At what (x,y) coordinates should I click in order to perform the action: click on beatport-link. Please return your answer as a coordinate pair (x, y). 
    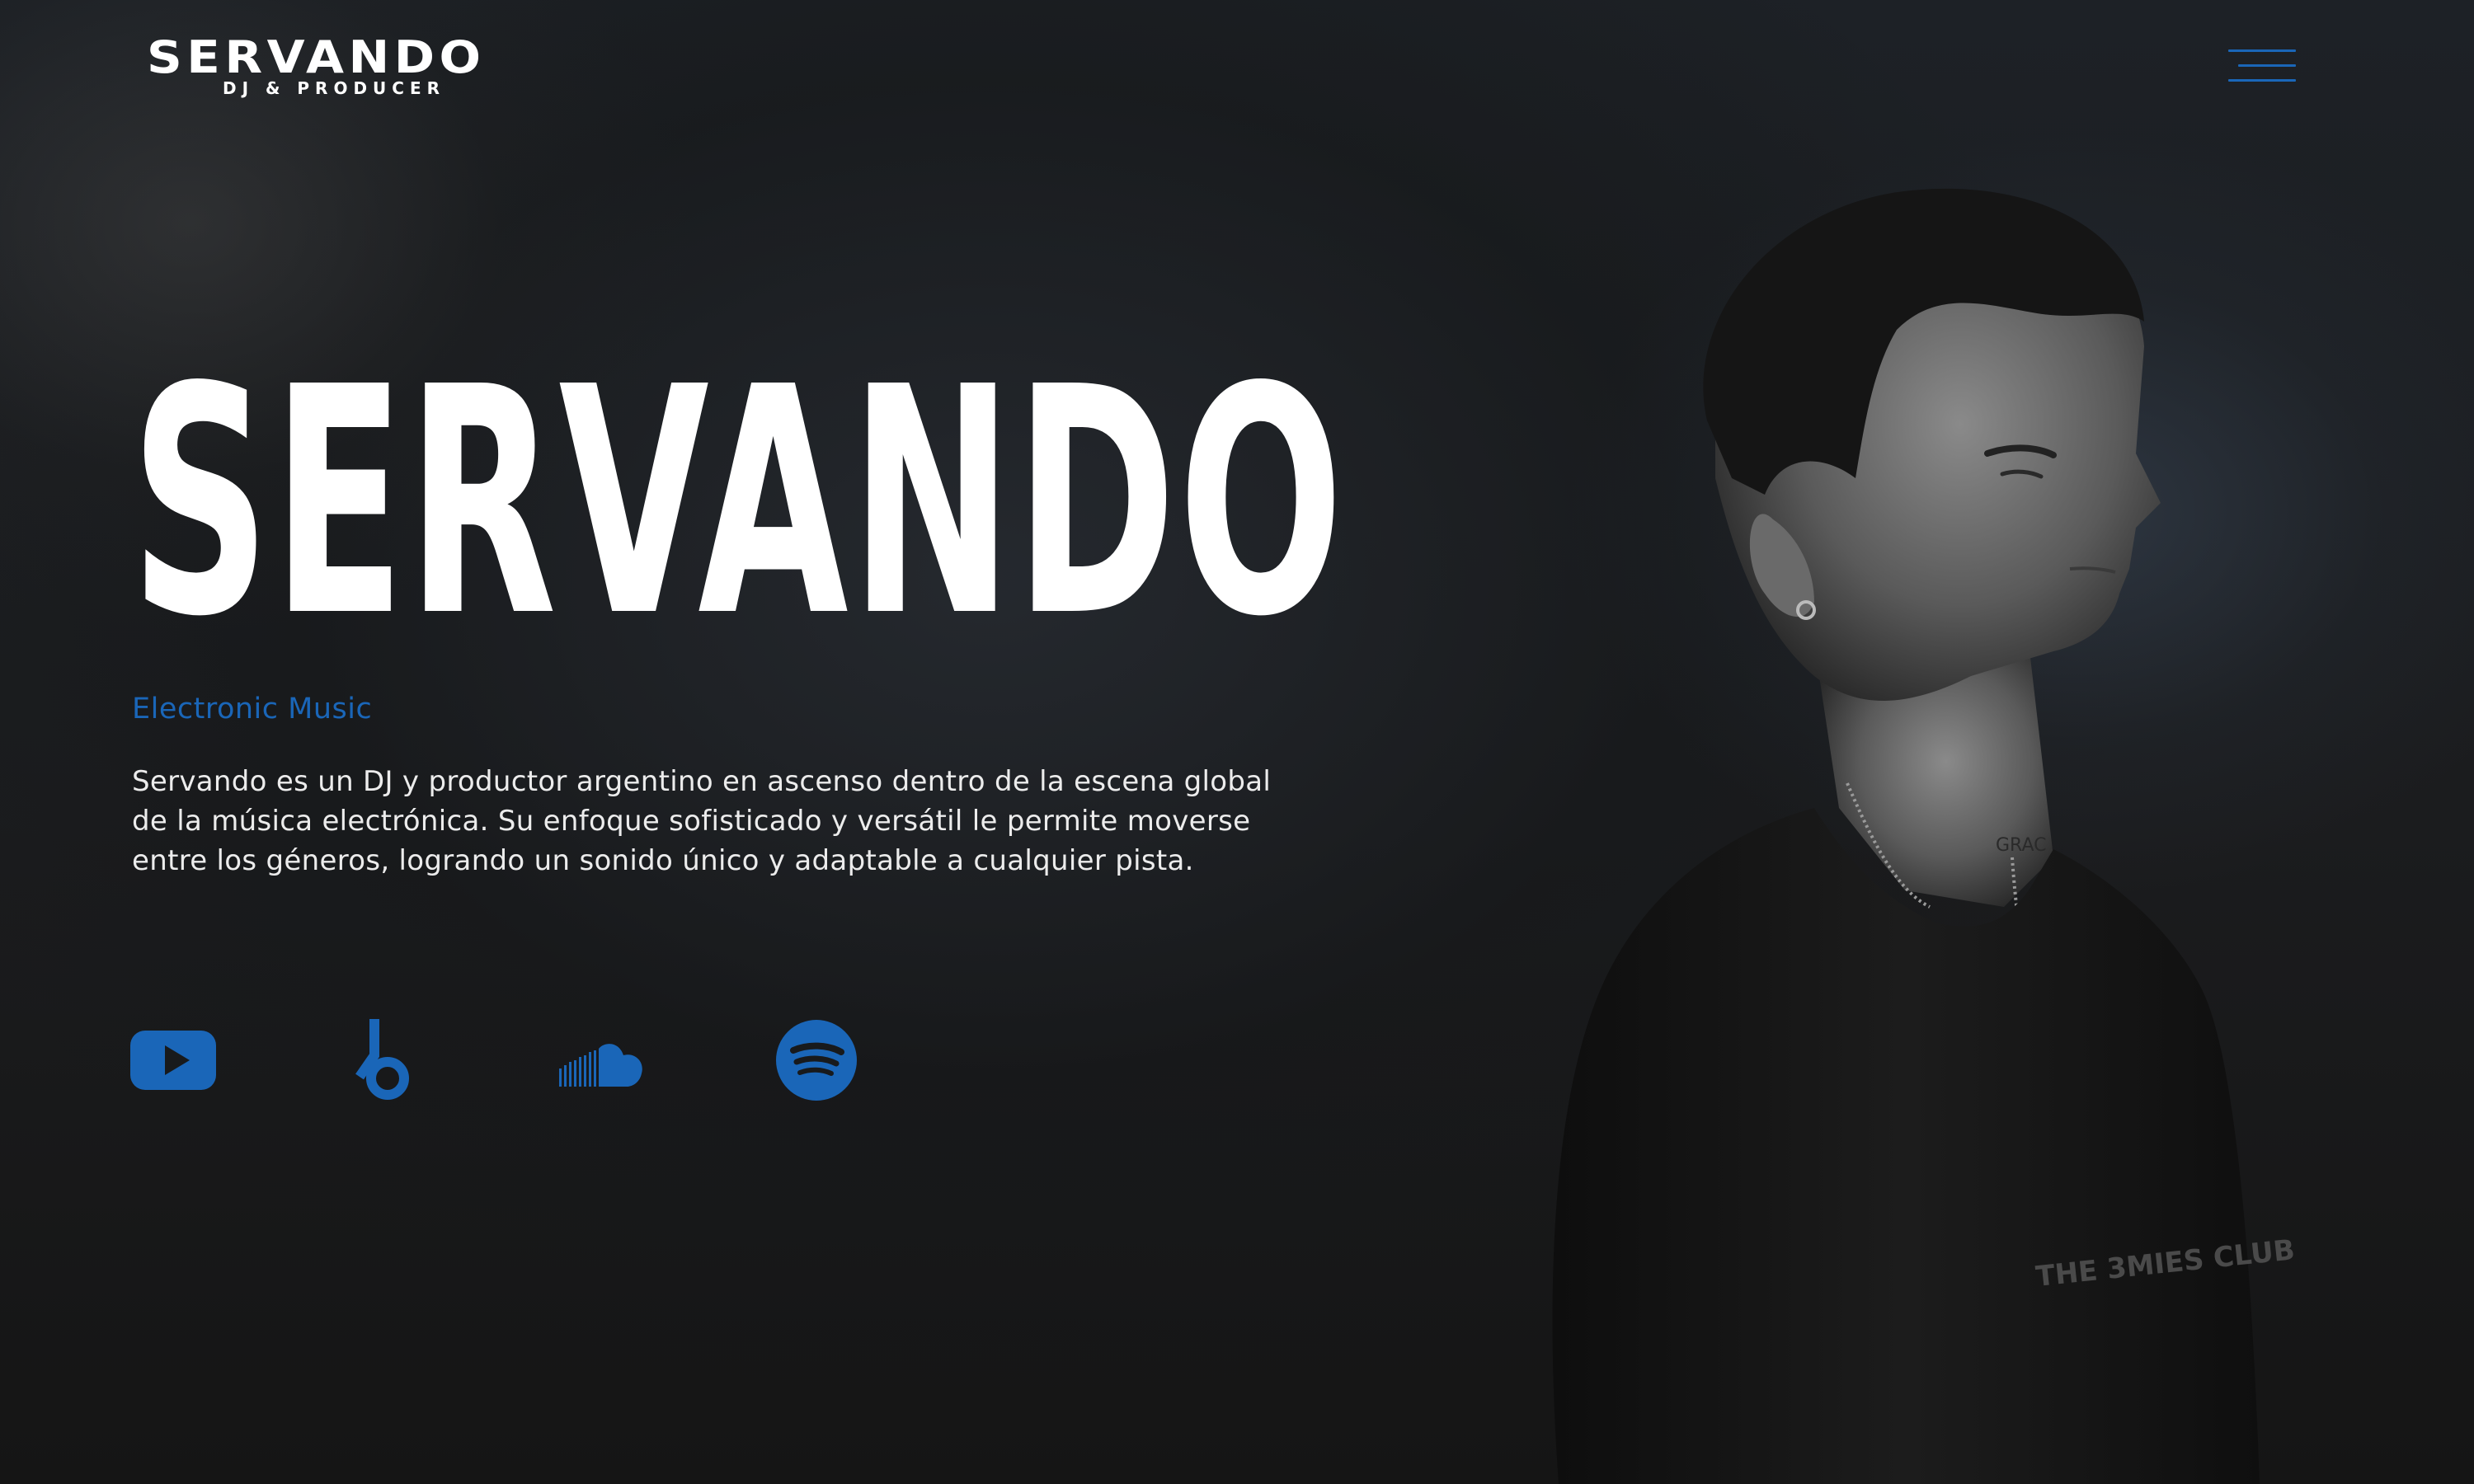
    Looking at the image, I should click on (387, 1060).